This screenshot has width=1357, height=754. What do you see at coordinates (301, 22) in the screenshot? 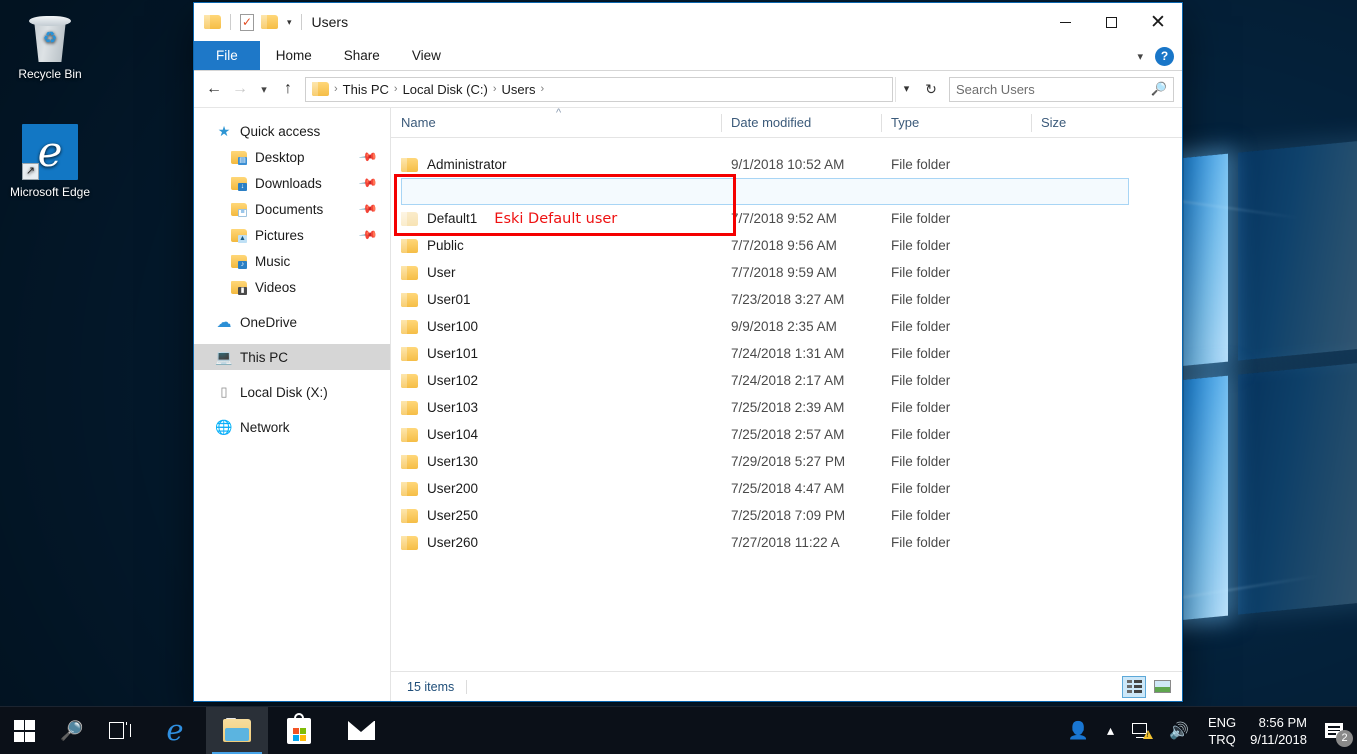
I see `divider` at bounding box center [301, 22].